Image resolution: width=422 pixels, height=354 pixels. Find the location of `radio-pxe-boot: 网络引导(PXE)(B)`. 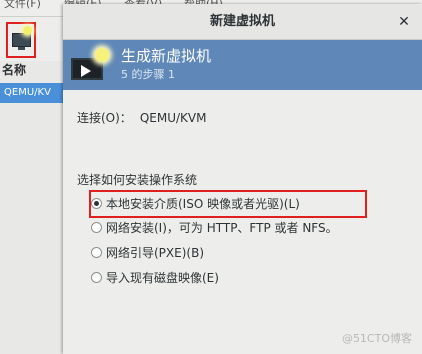

radio-pxe-boot: 网络引导(PXE)(B) is located at coordinates (147, 253).